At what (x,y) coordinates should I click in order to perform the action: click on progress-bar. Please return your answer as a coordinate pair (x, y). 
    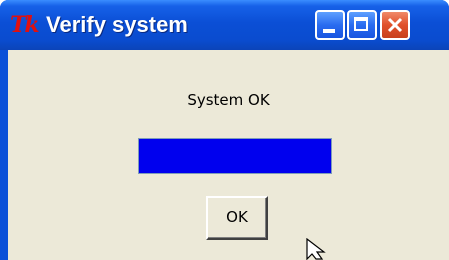
    Looking at the image, I should click on (235, 156).